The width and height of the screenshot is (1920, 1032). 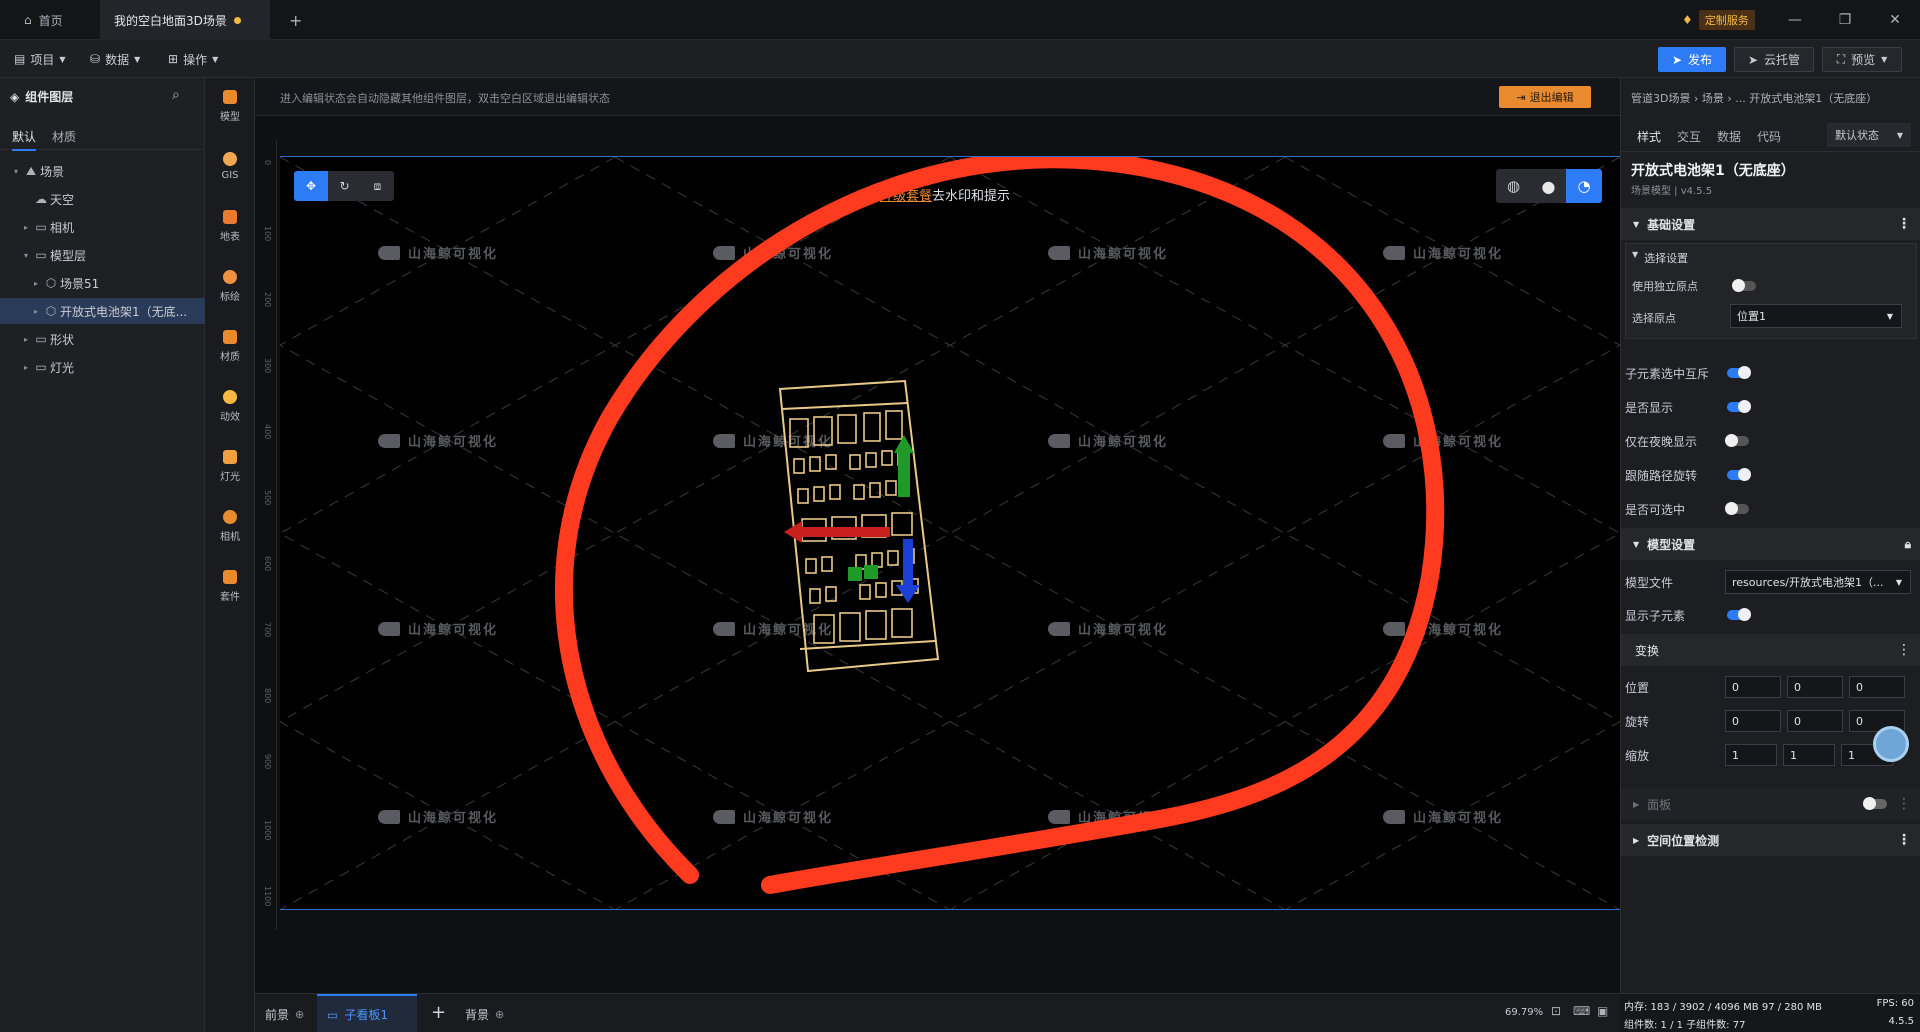 I want to click on preview-button: ⛶ 预览 ▼, so click(x=1862, y=59).